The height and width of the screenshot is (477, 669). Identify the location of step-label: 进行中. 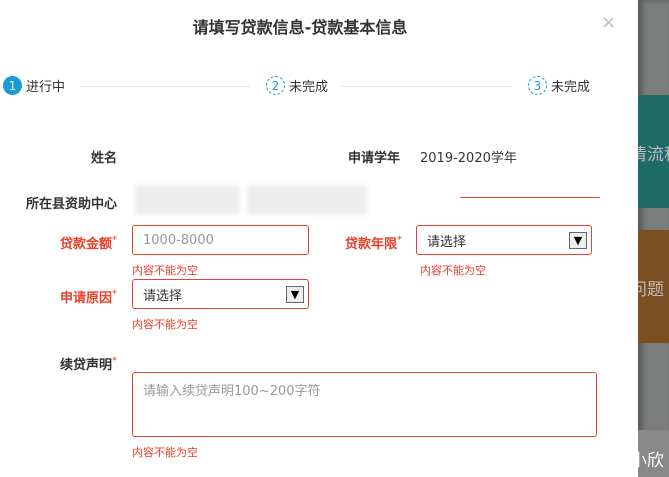
(46, 87).